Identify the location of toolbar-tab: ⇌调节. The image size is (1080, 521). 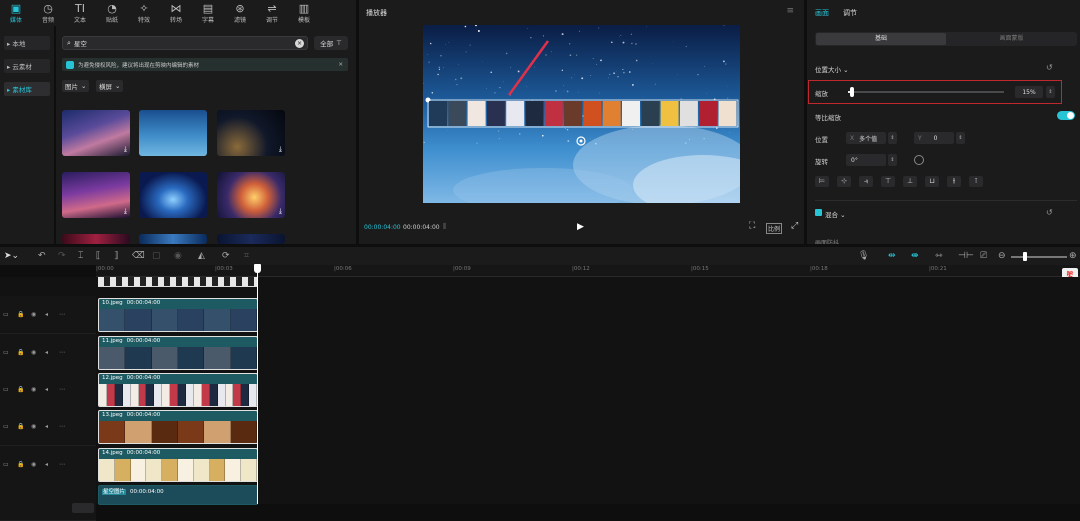
(272, 13).